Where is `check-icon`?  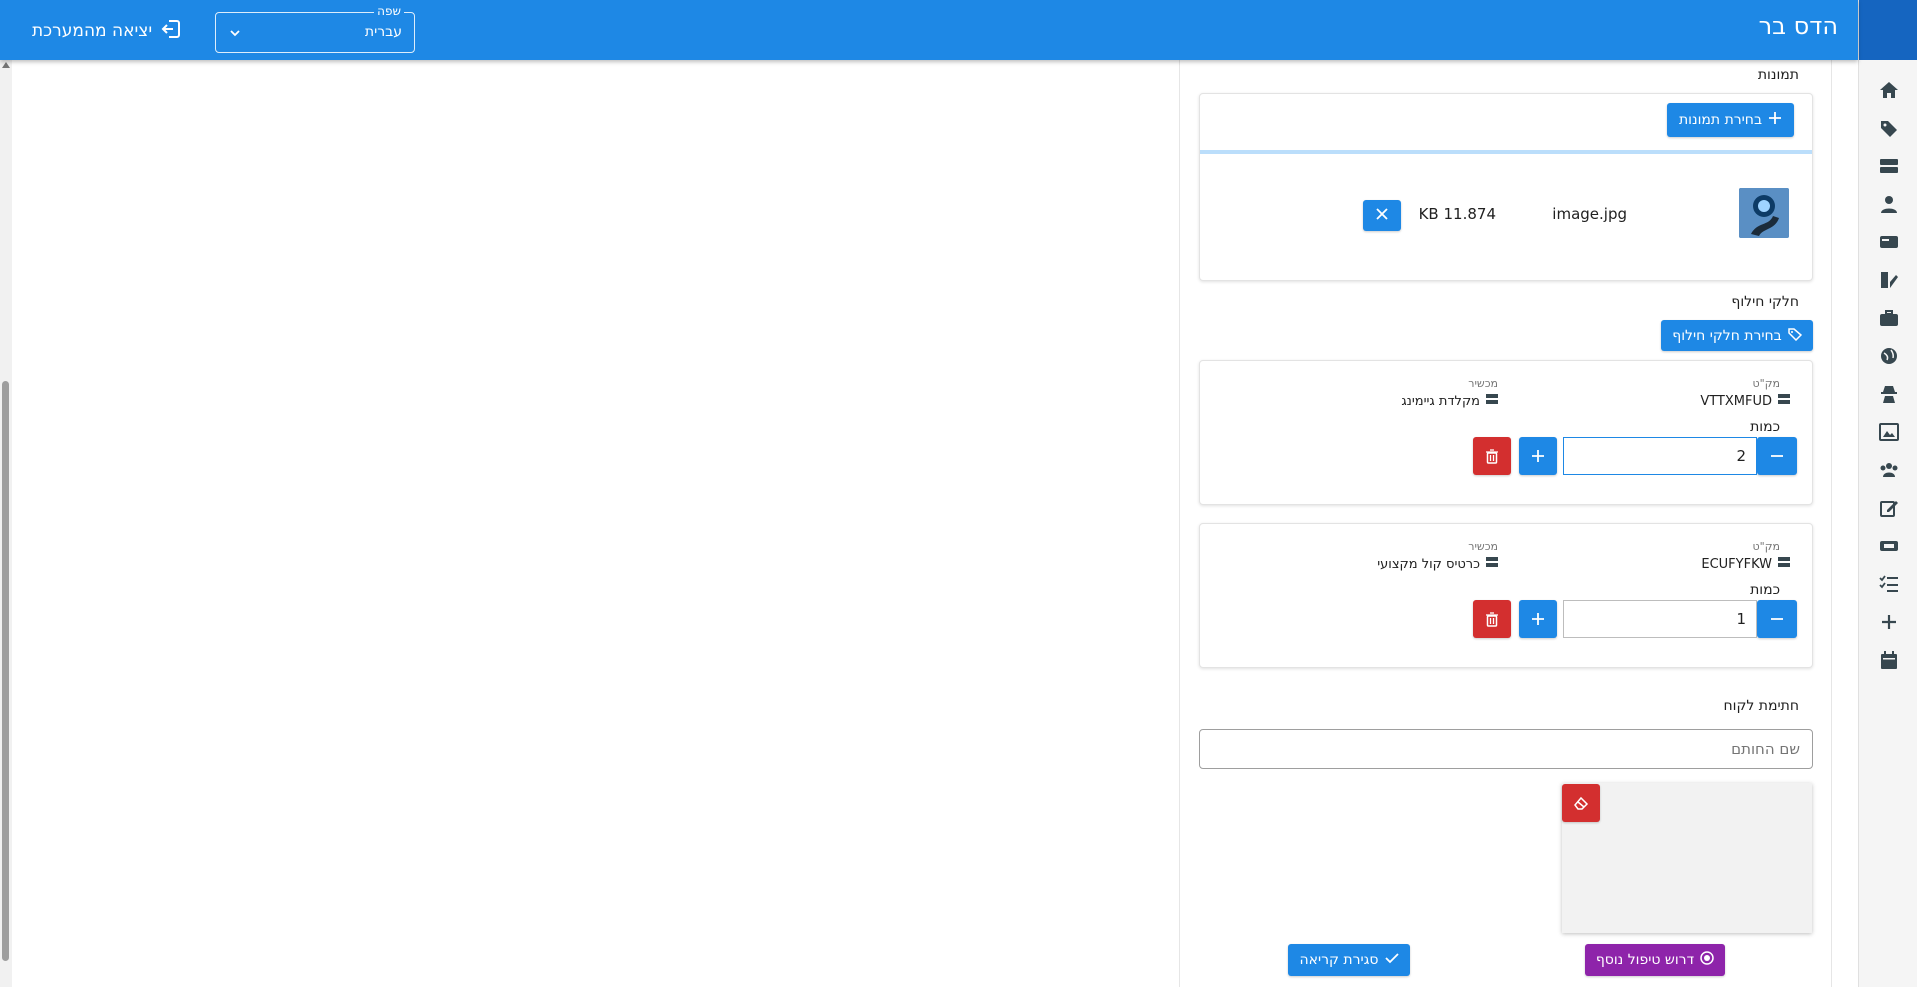 check-icon is located at coordinates (1391, 960).